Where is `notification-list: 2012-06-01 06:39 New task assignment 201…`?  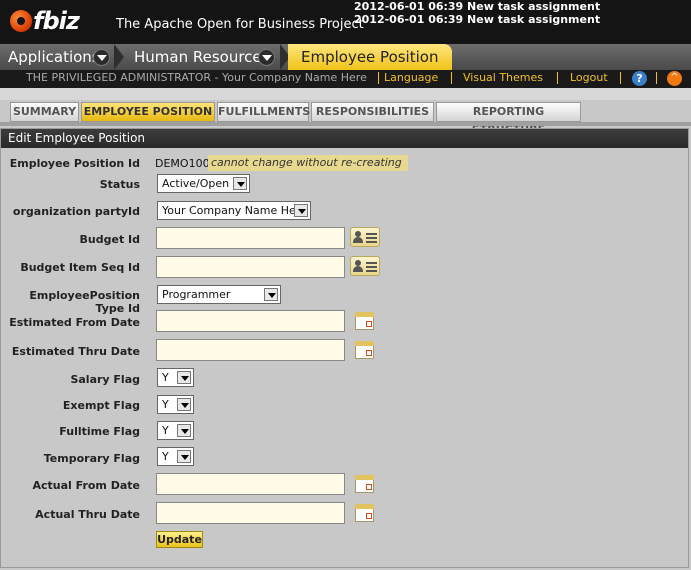
notification-list: 2012-06-01 06:39 New task assignment 201… is located at coordinates (477, 13).